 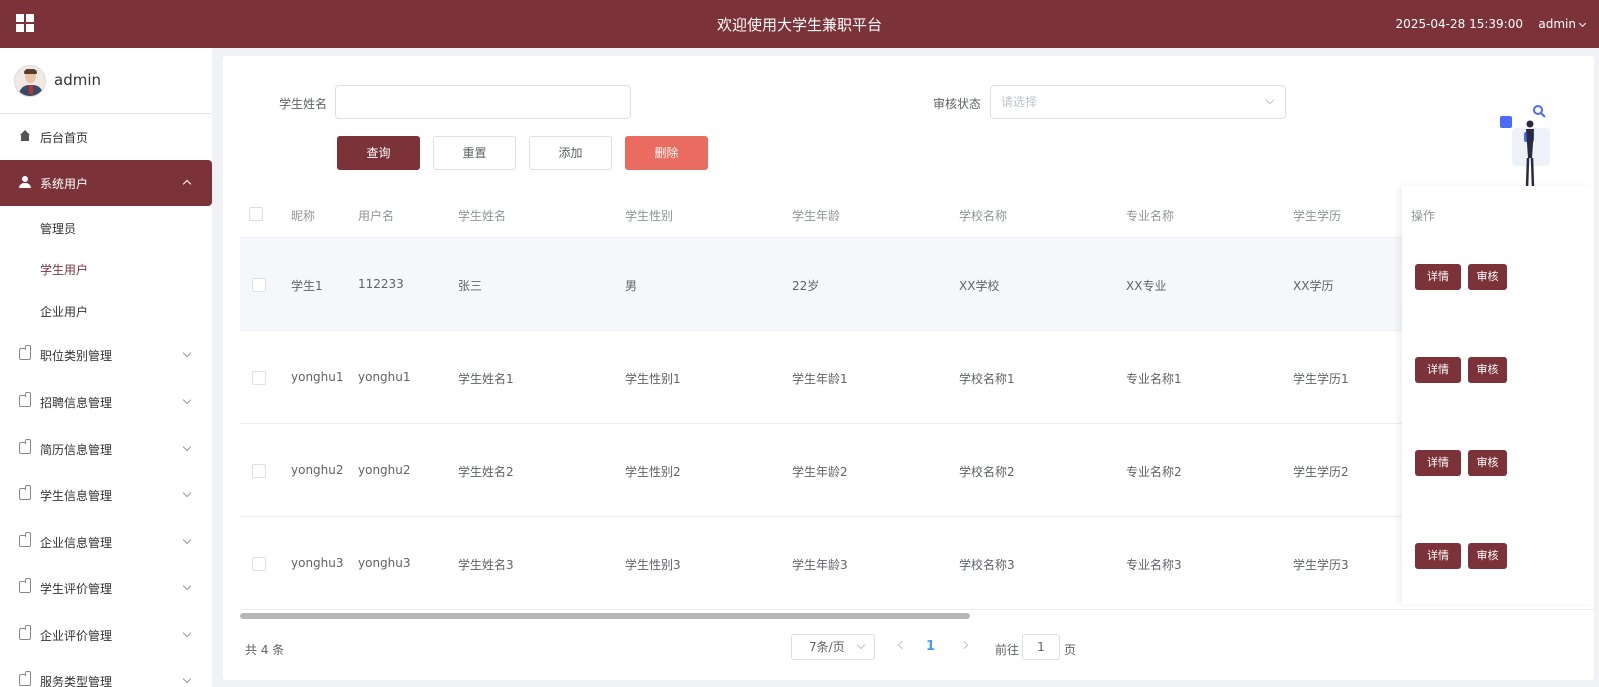 I want to click on sidebar-item-recruitment: 招聘信息管理, so click(x=106, y=402).